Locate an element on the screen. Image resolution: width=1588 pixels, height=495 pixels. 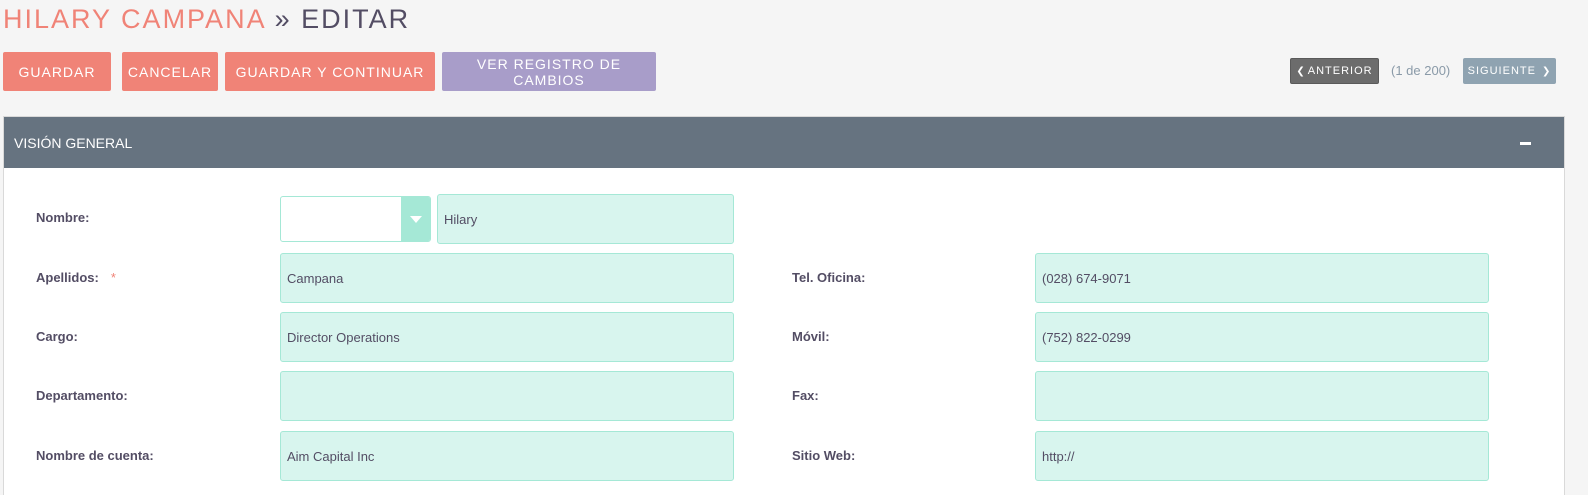
phone-work-label: Tel. Oficina: is located at coordinates (829, 277).